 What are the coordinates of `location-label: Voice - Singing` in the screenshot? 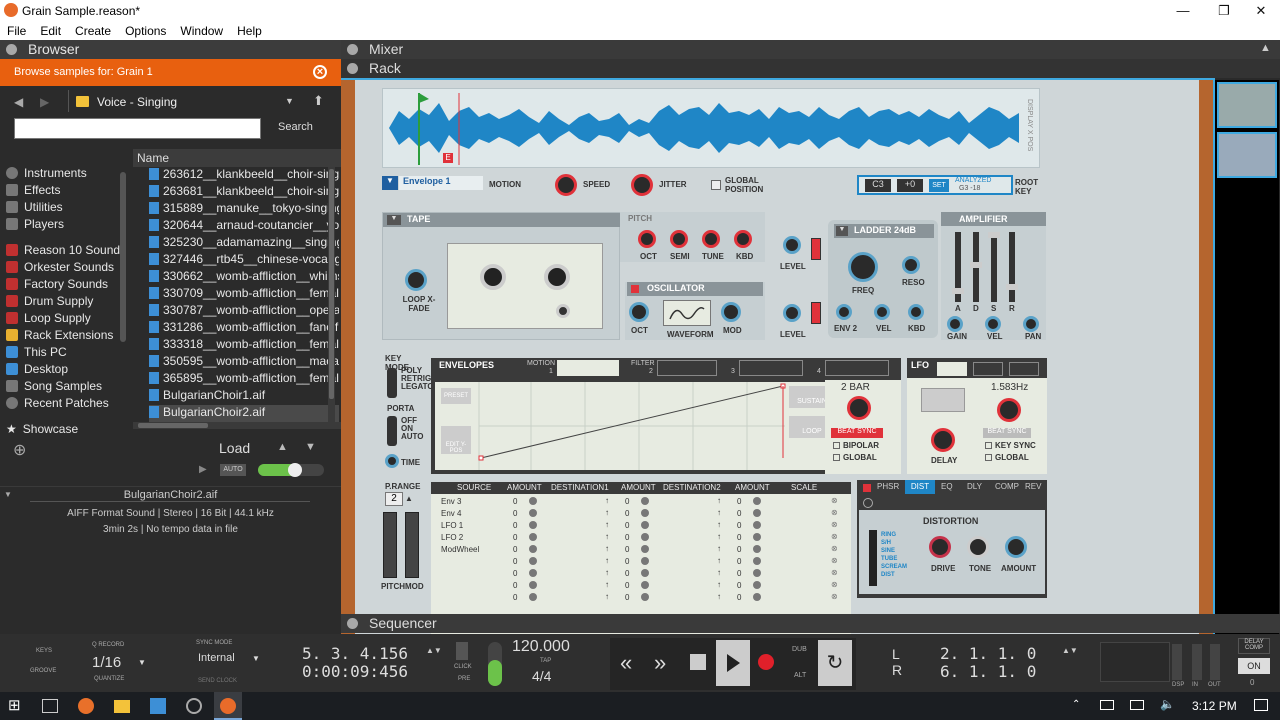 It's located at (137, 102).